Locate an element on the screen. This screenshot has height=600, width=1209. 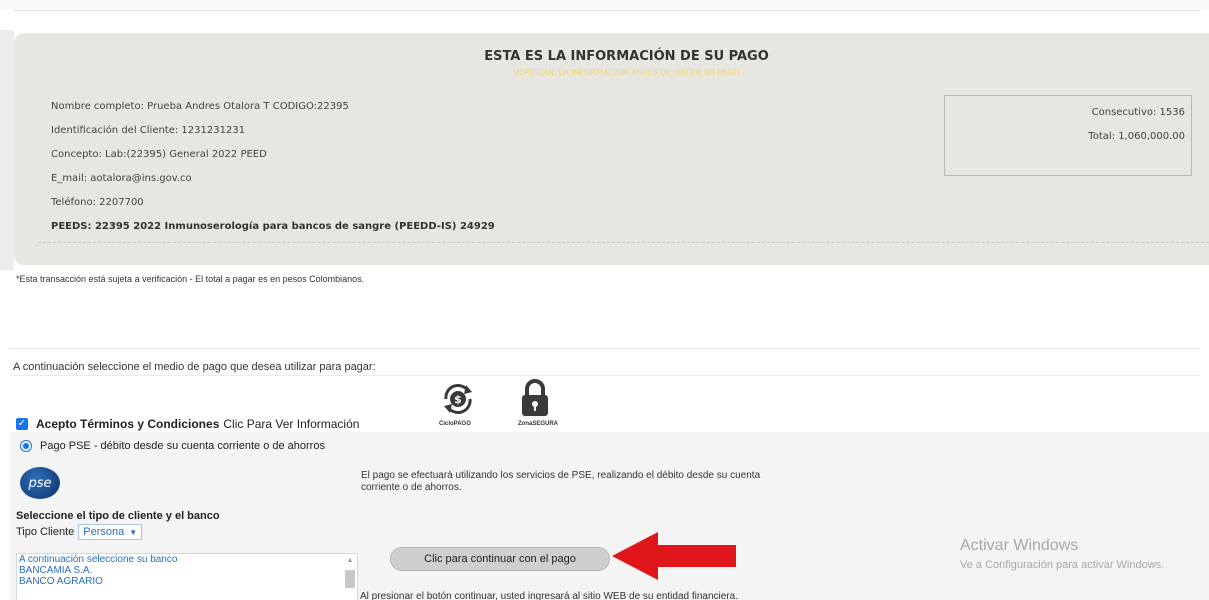
section-divider is located at coordinates (605, 348).